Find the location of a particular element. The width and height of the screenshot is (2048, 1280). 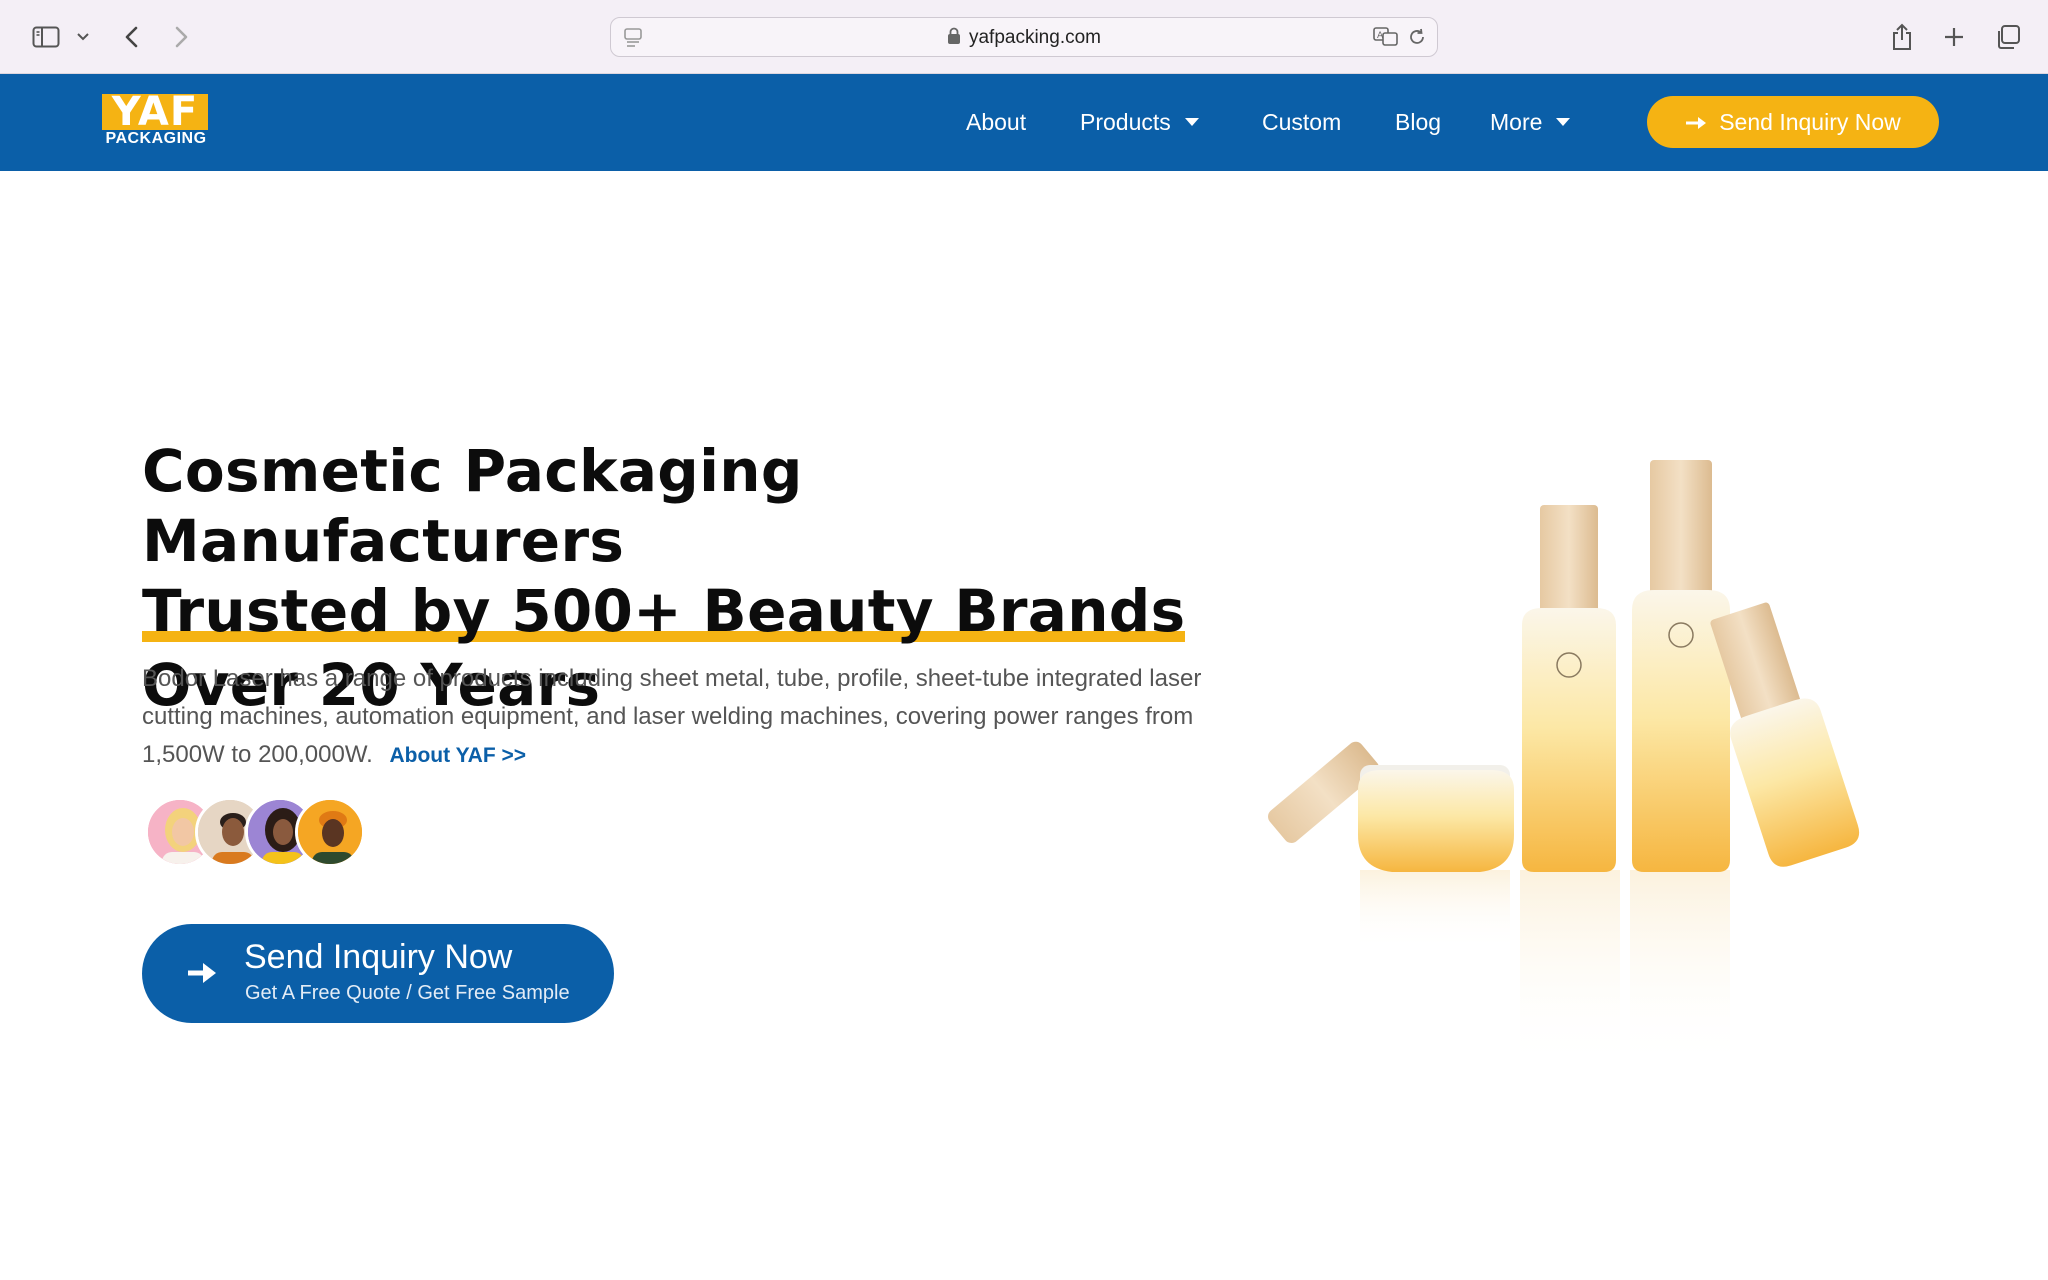

customer-avatars is located at coordinates (265, 833).